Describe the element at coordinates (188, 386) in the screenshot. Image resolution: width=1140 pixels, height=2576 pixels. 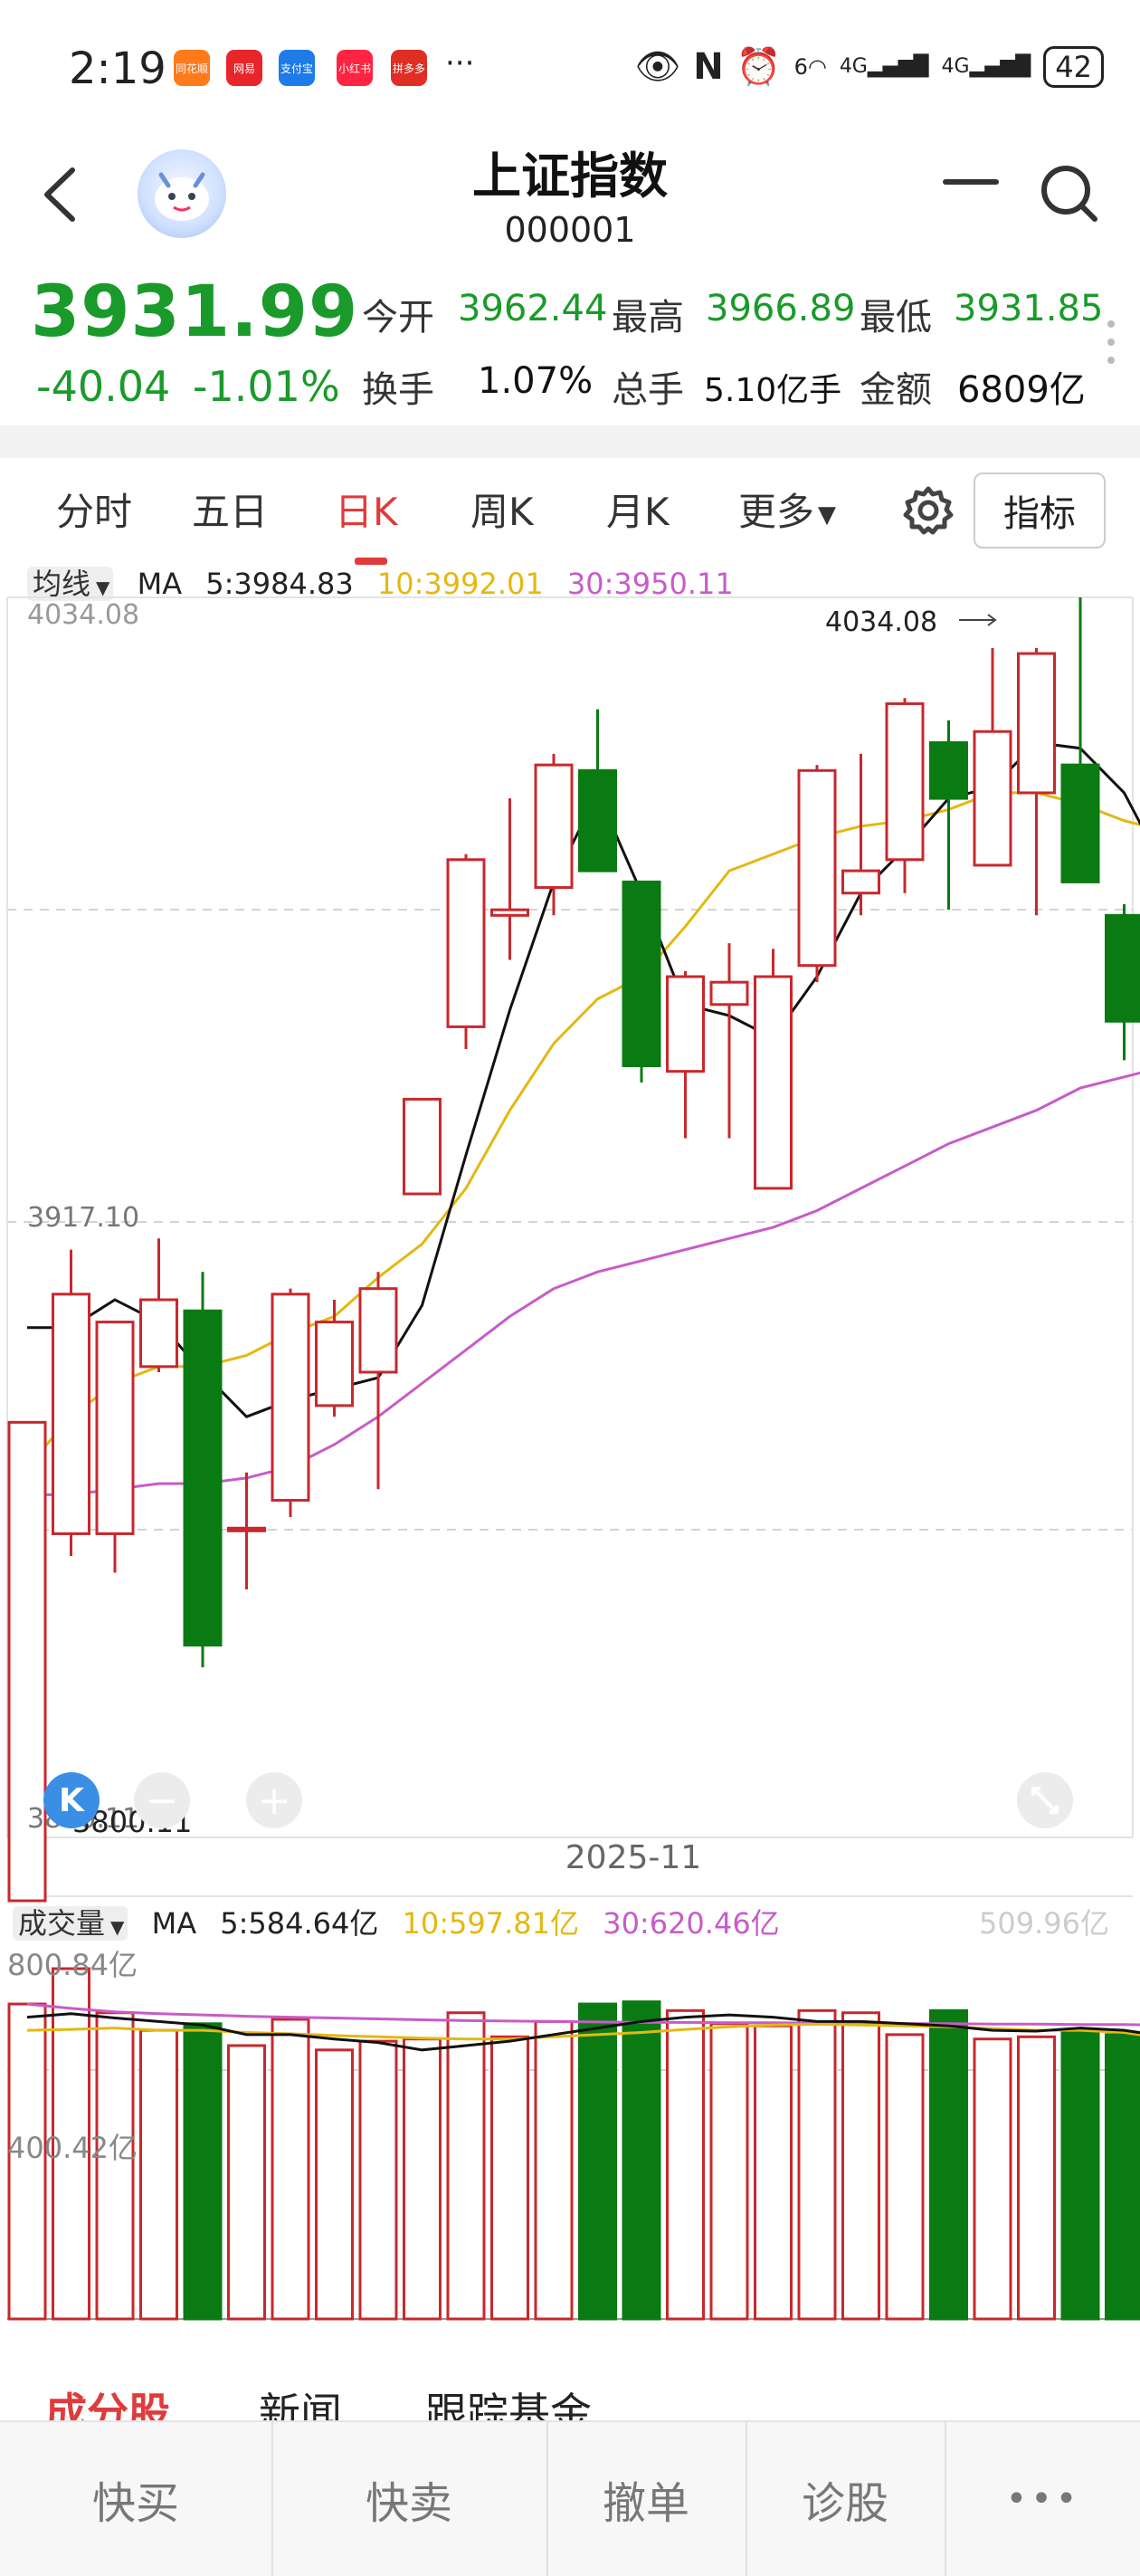
I see `price-change: -40.04 -1.01%` at that location.